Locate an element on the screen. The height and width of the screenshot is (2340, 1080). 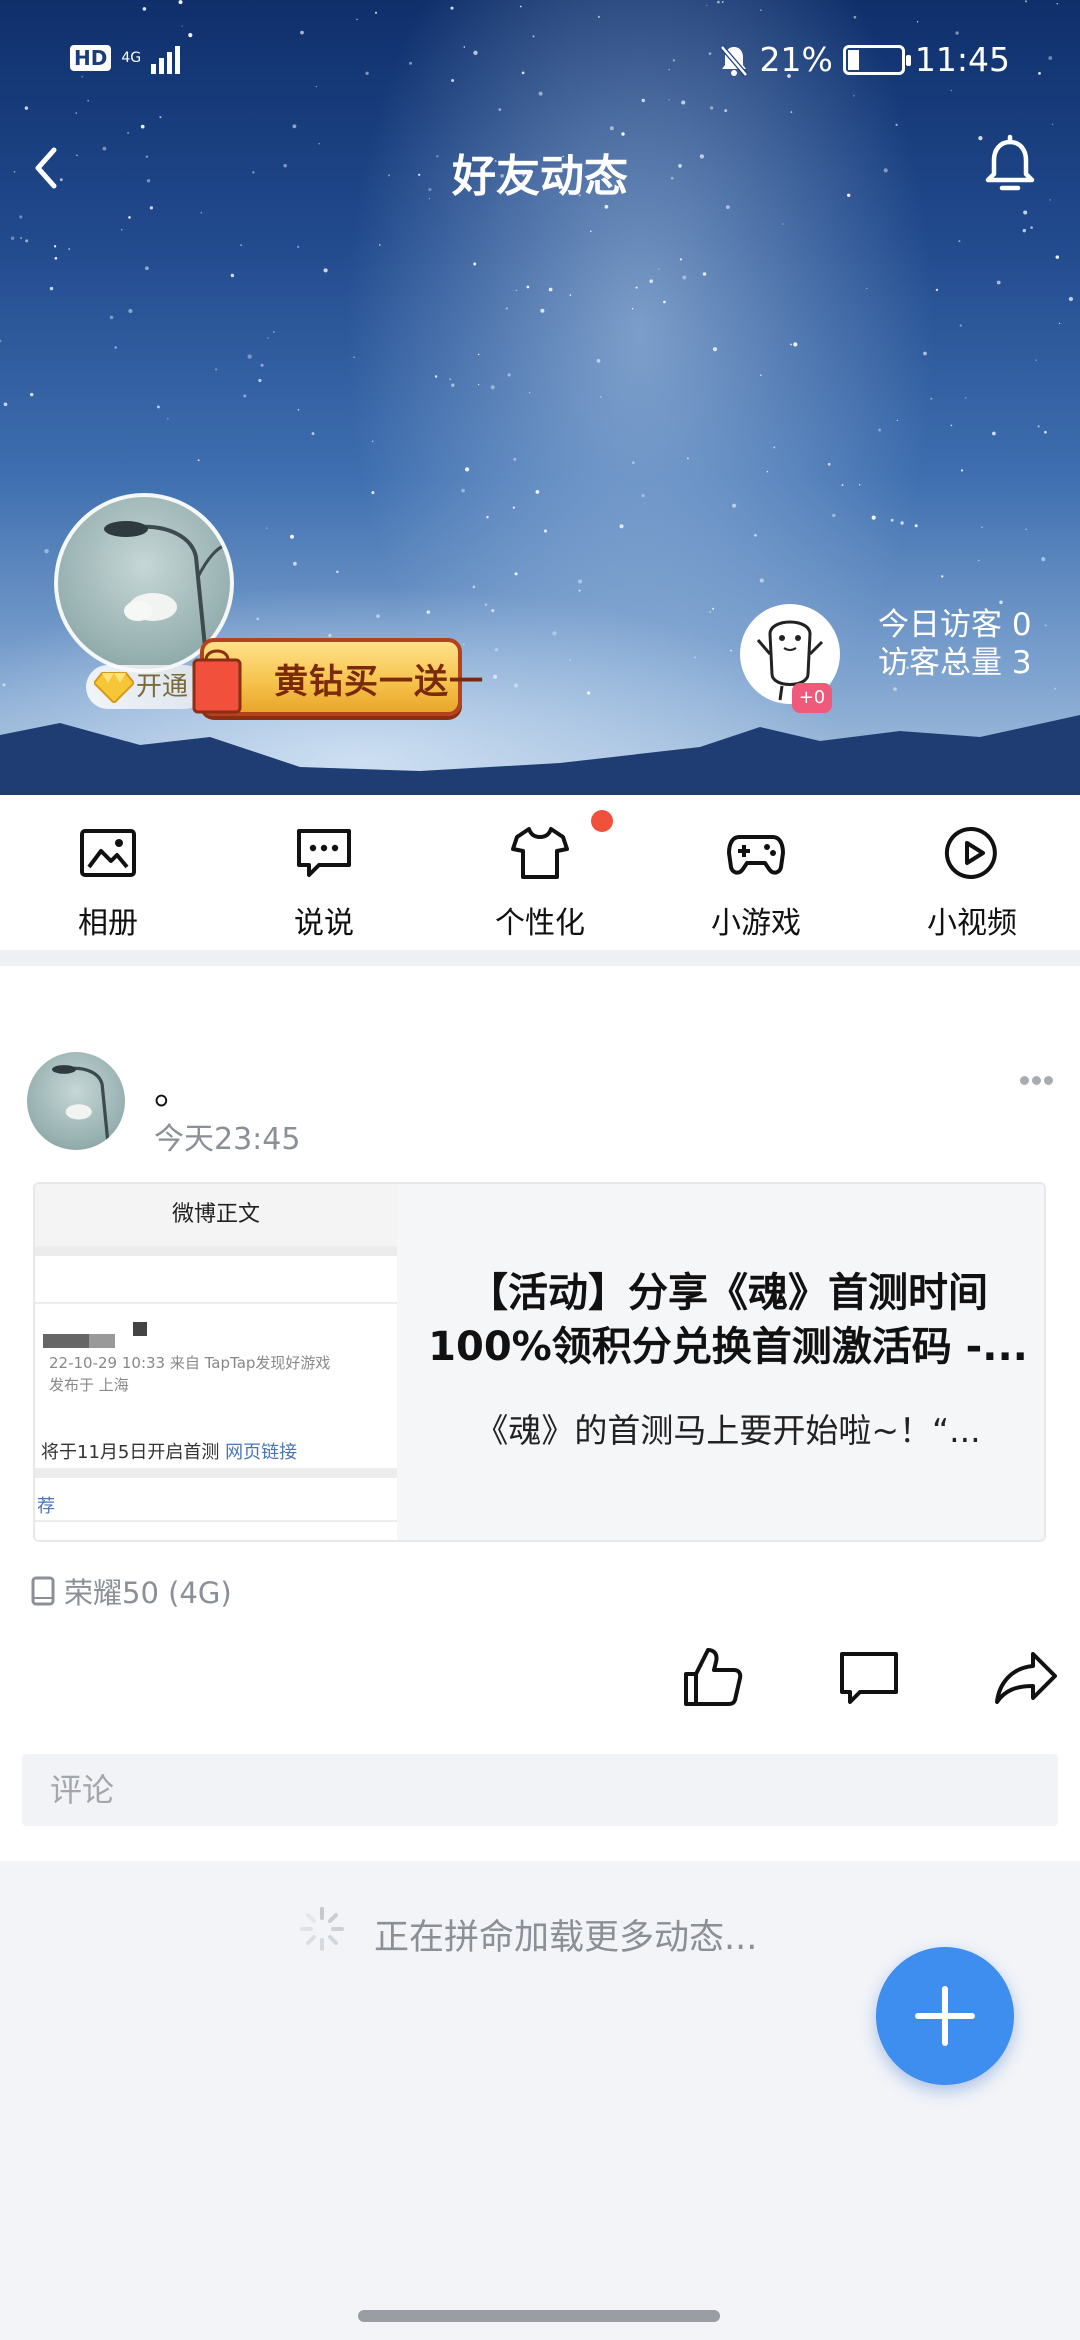
yellow-diamond-promo-banner: 黄钻买一送一 is located at coordinates (337, 677).